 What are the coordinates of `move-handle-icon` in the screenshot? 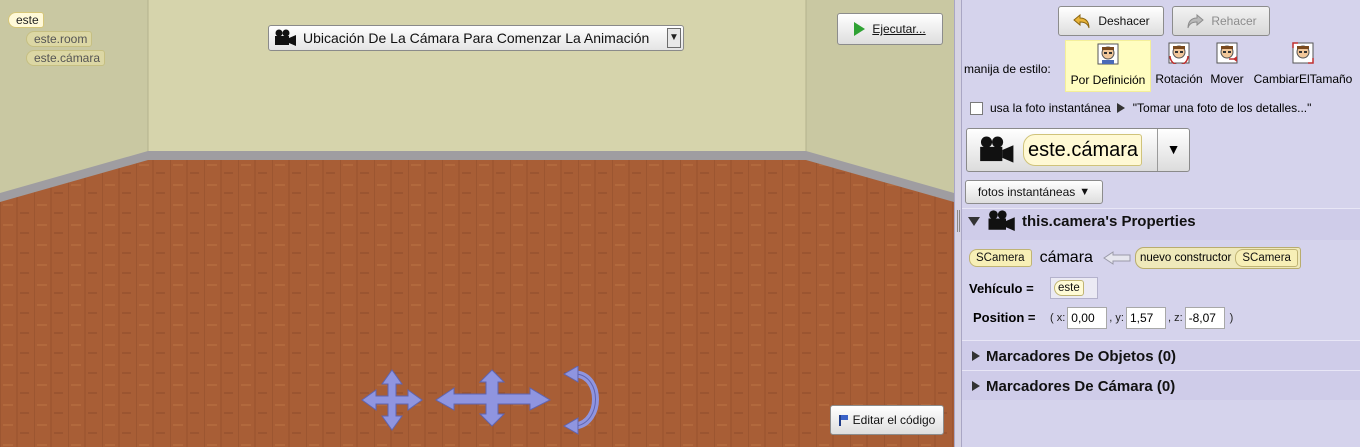 It's located at (1227, 53).